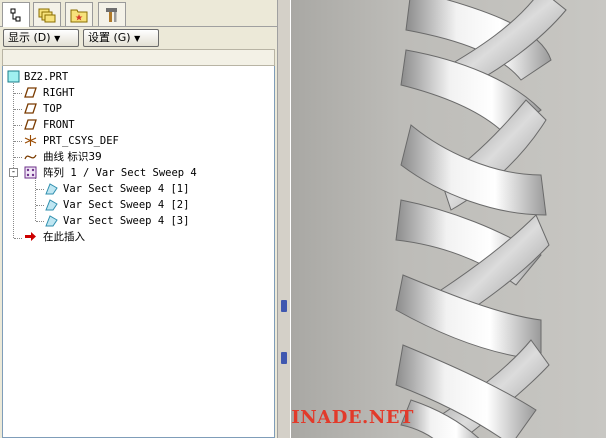 This screenshot has width=606, height=438. I want to click on layers-folder-icon, so click(47, 15).